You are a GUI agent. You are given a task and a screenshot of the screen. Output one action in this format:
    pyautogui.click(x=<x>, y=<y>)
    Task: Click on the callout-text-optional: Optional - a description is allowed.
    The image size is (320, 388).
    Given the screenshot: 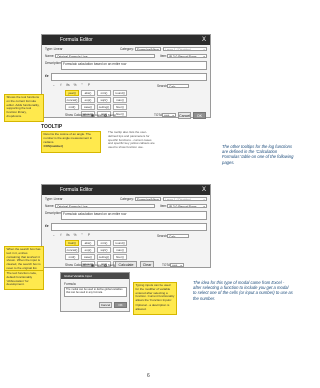 What is the action you would take?
    pyautogui.click(x=152, y=306)
    